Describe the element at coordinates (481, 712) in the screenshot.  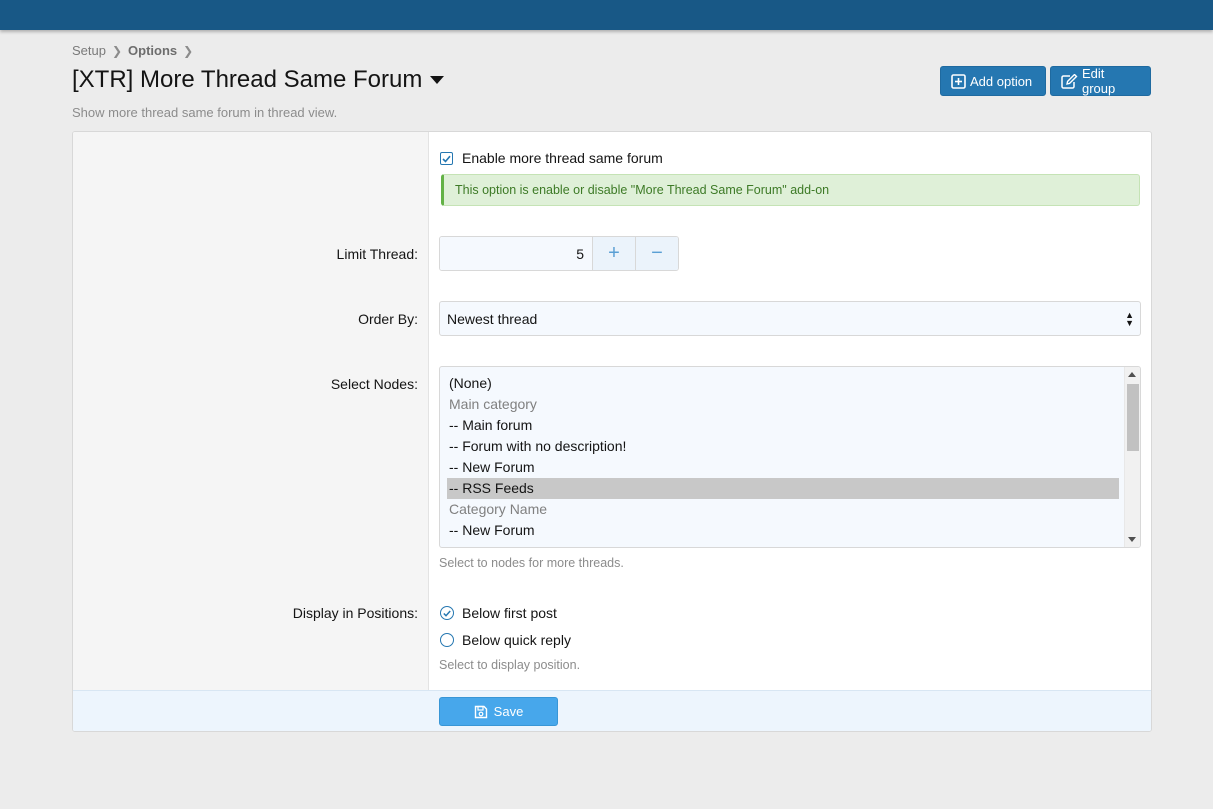
I see `save-icon` at that location.